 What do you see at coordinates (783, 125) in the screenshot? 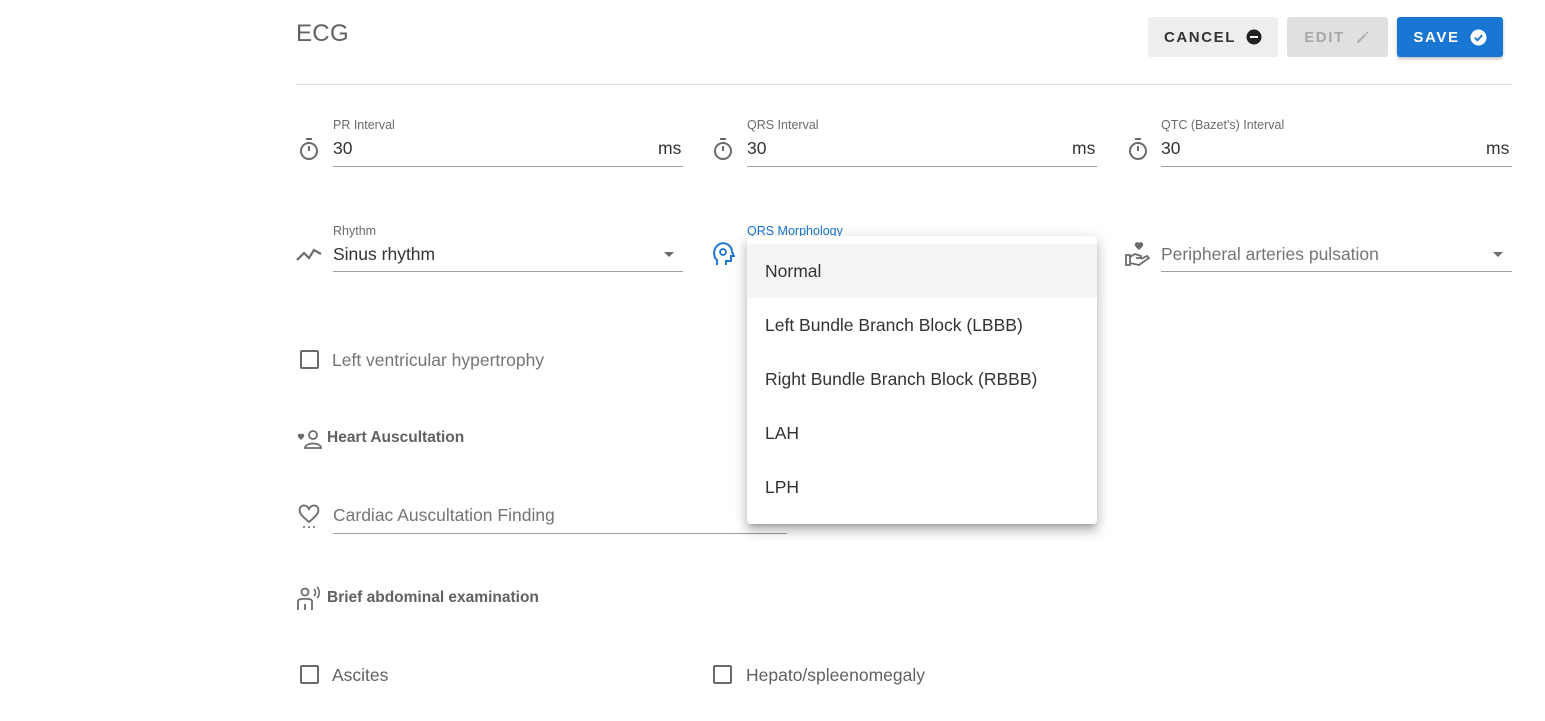
I see `qrs-interval-label: QRS Interval` at bounding box center [783, 125].